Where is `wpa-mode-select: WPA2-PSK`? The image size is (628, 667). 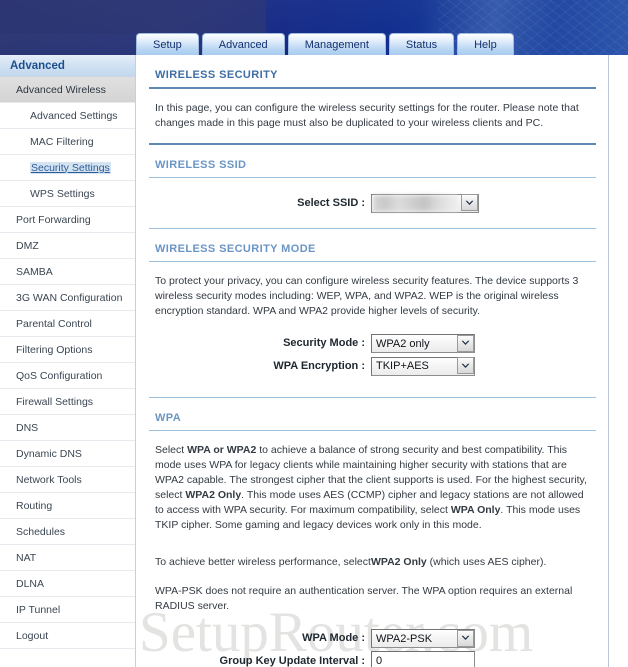 wpa-mode-select: WPA2-PSK is located at coordinates (423, 638).